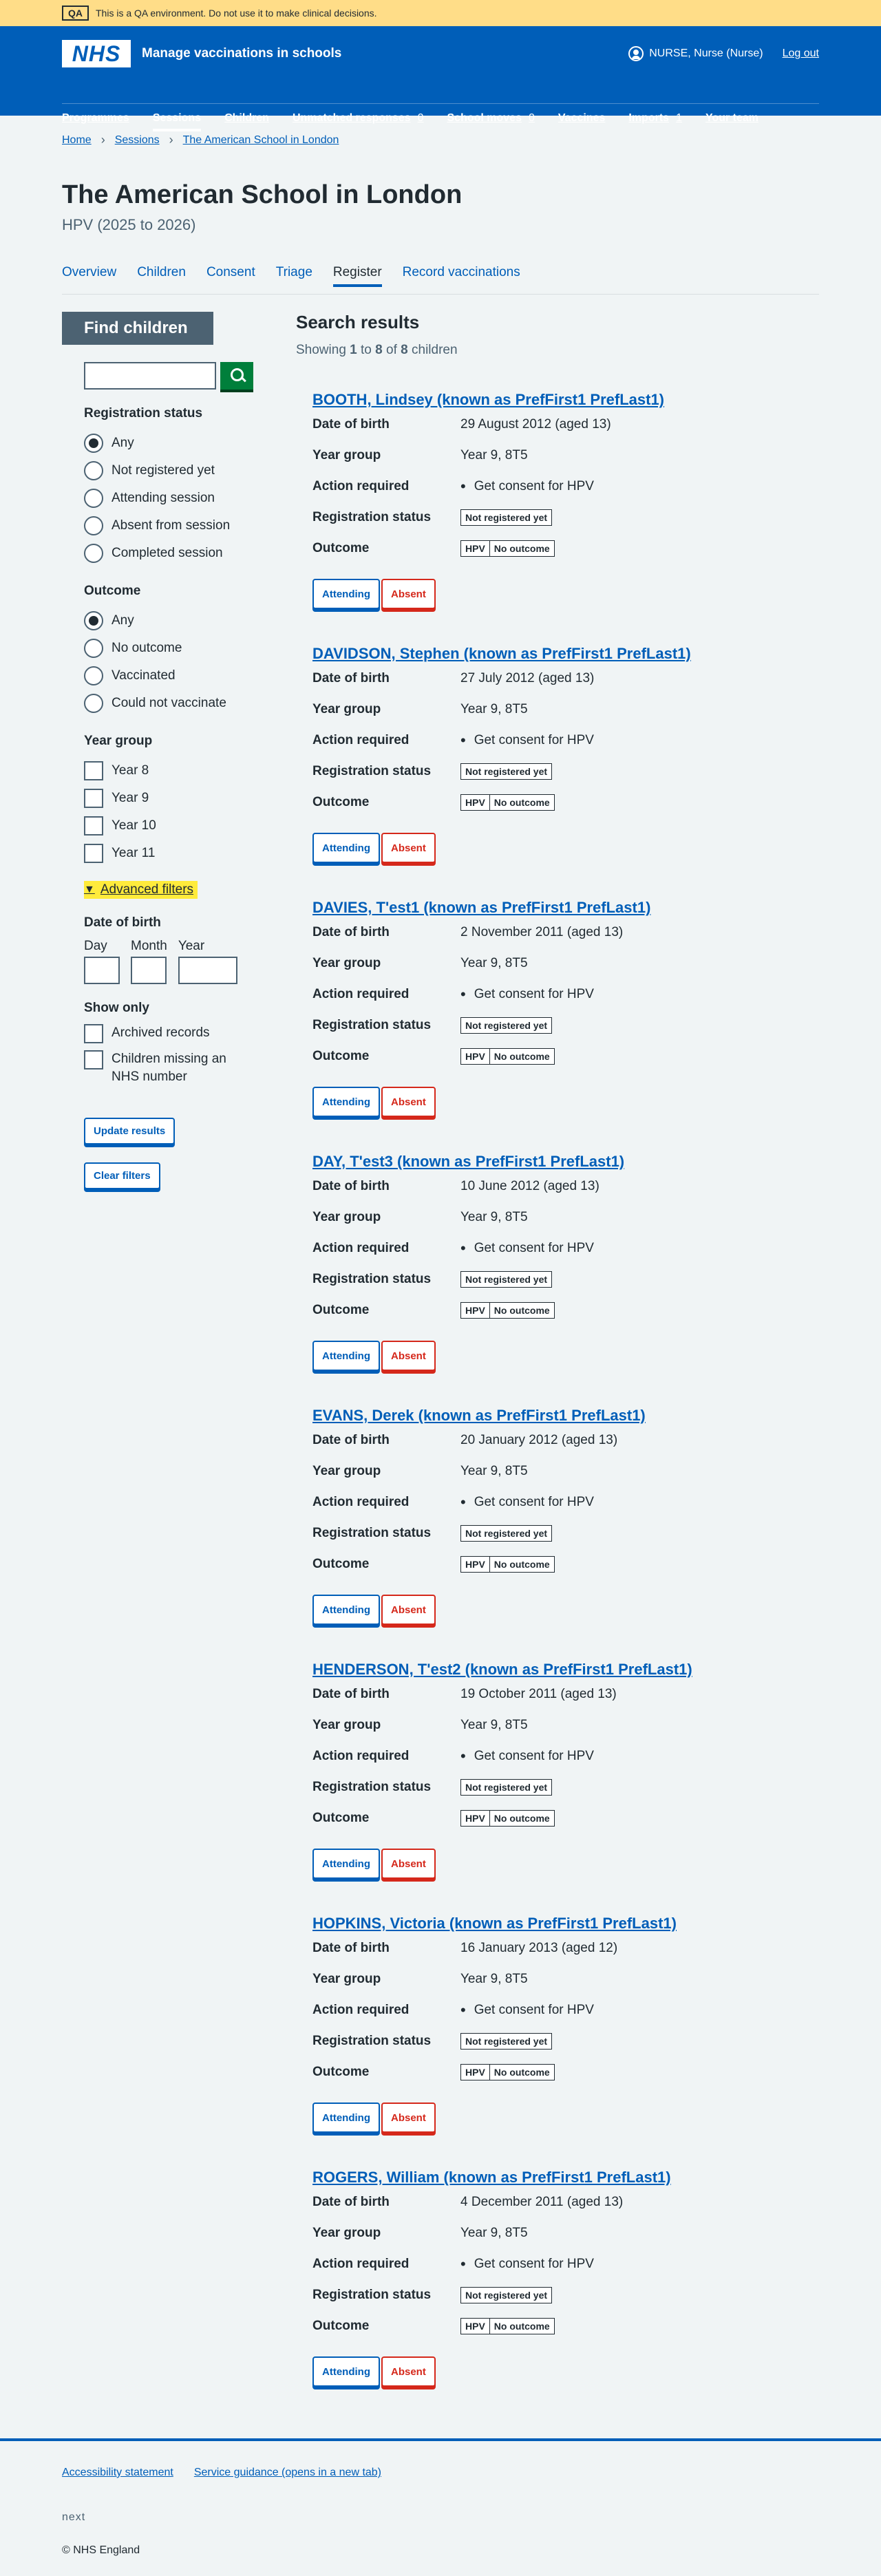 This screenshot has height=2576, width=881. I want to click on radio-registration-any: Any, so click(173, 443).